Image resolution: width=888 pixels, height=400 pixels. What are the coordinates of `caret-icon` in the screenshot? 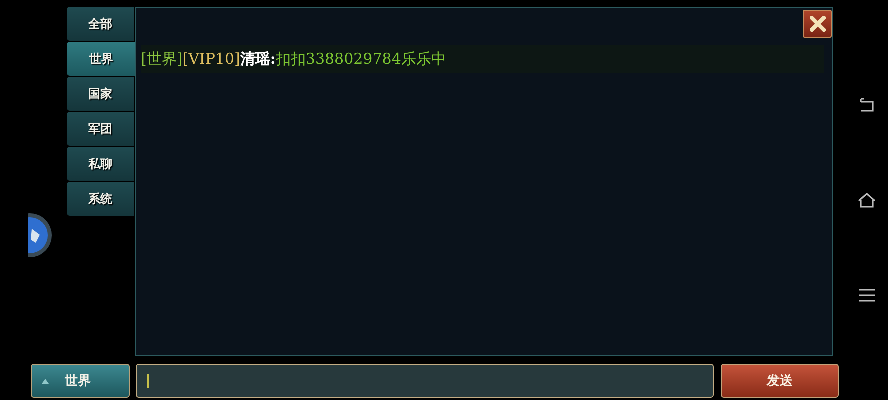 It's located at (45, 381).